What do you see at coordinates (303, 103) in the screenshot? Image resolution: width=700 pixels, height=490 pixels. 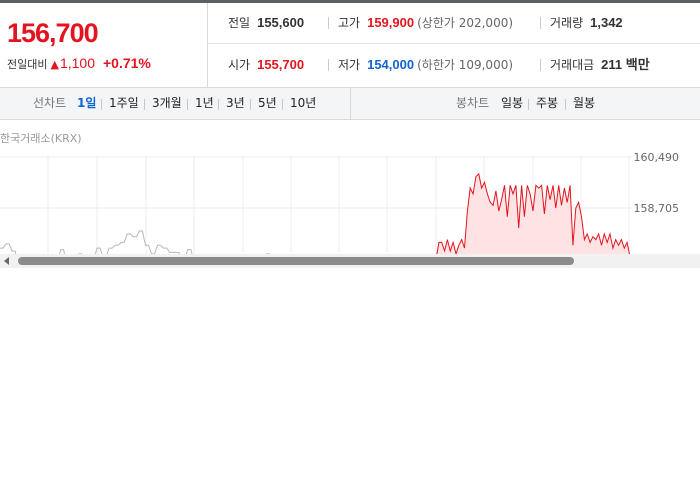 I see `period-10y-button: 10년` at bounding box center [303, 103].